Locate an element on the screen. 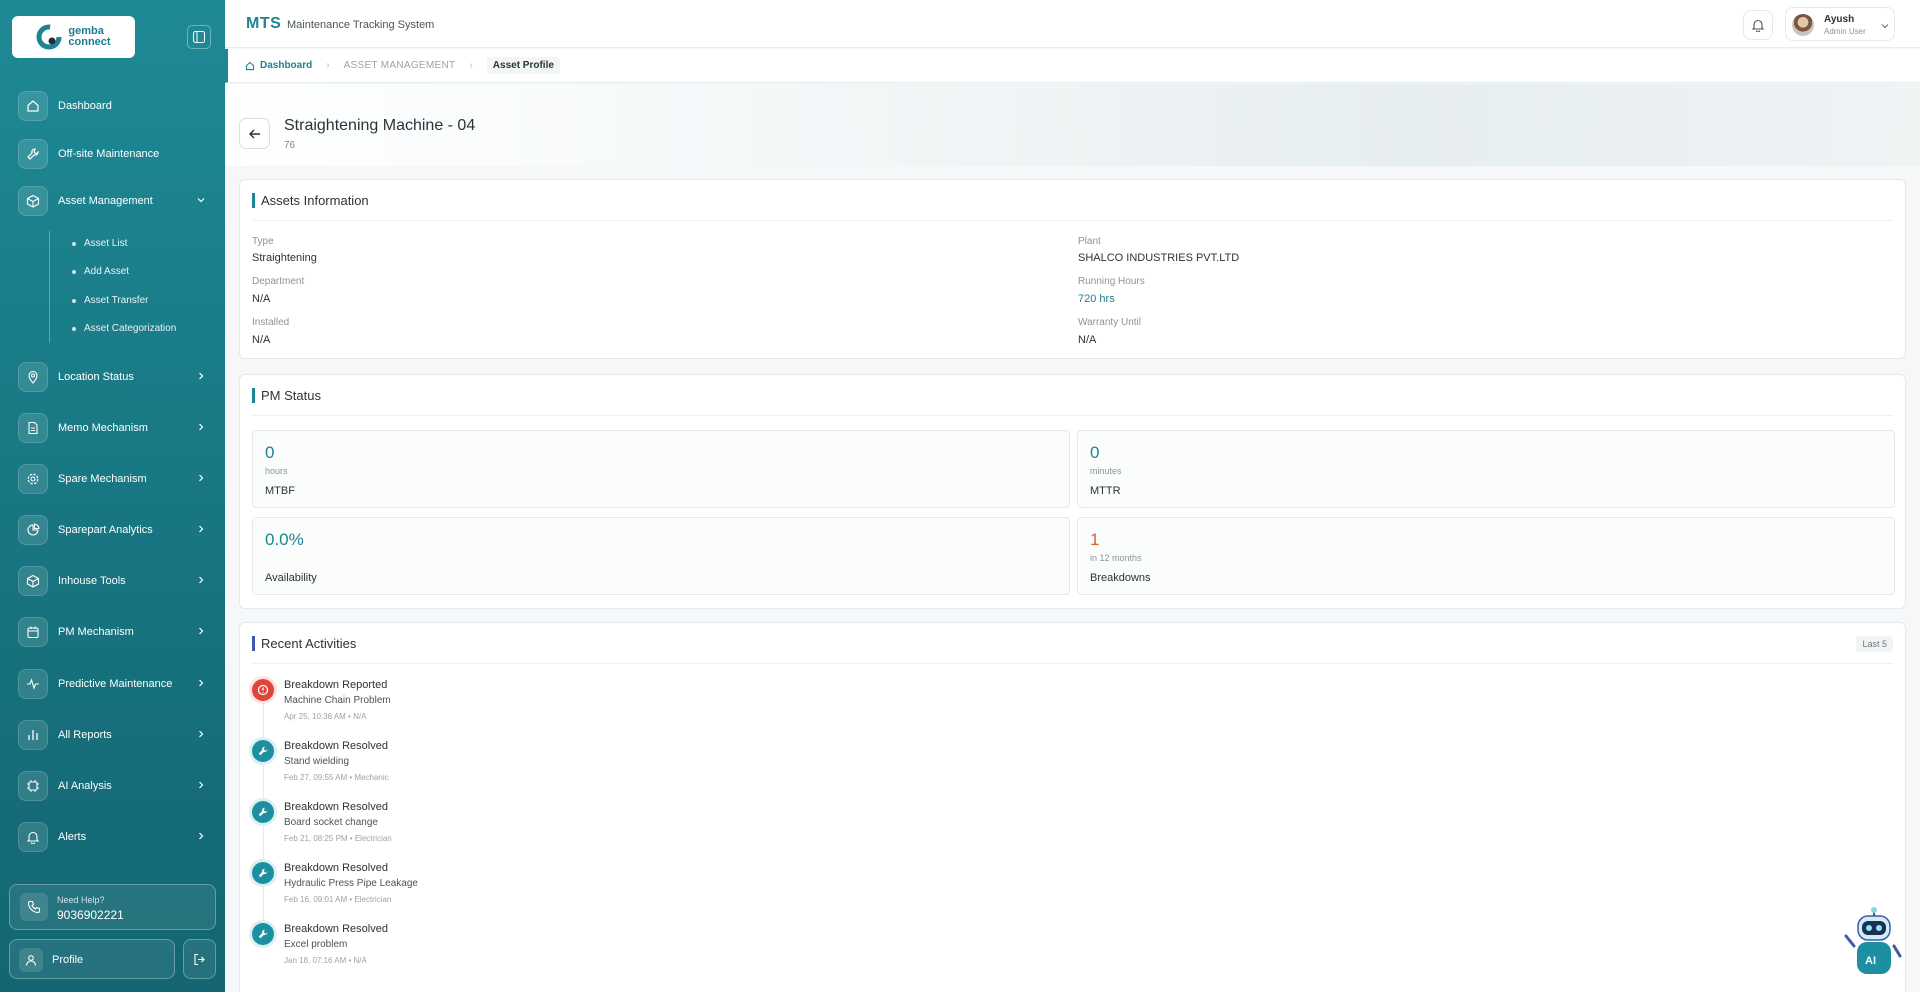 This screenshot has width=1920, height=992. back-button is located at coordinates (254, 133).